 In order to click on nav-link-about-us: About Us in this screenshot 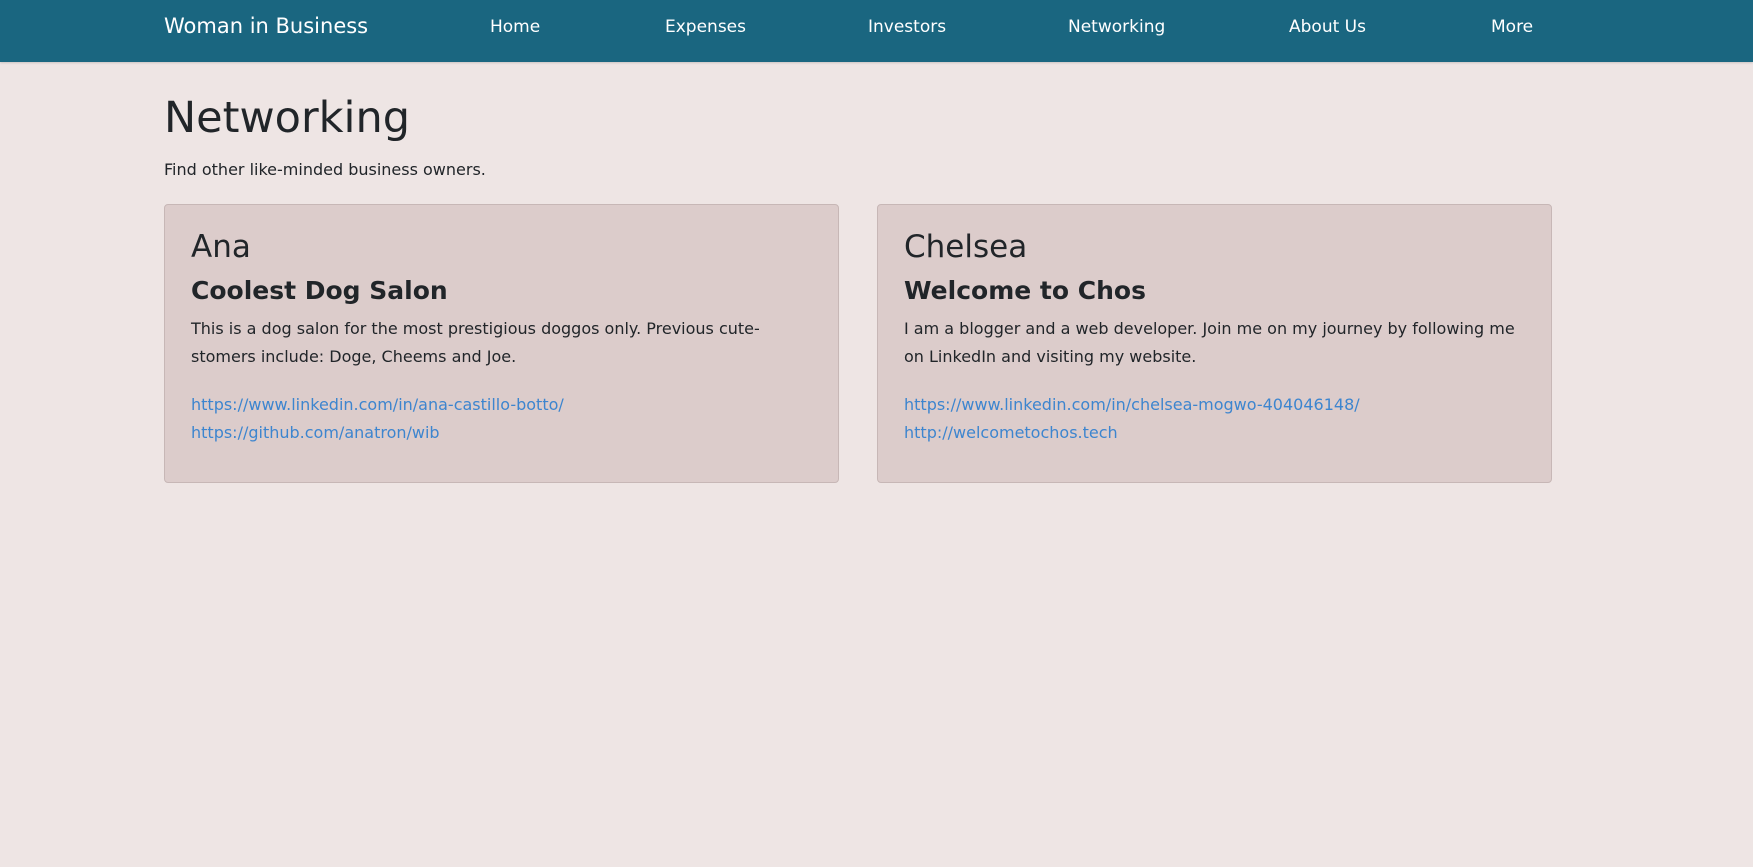, I will do `click(1327, 27)`.